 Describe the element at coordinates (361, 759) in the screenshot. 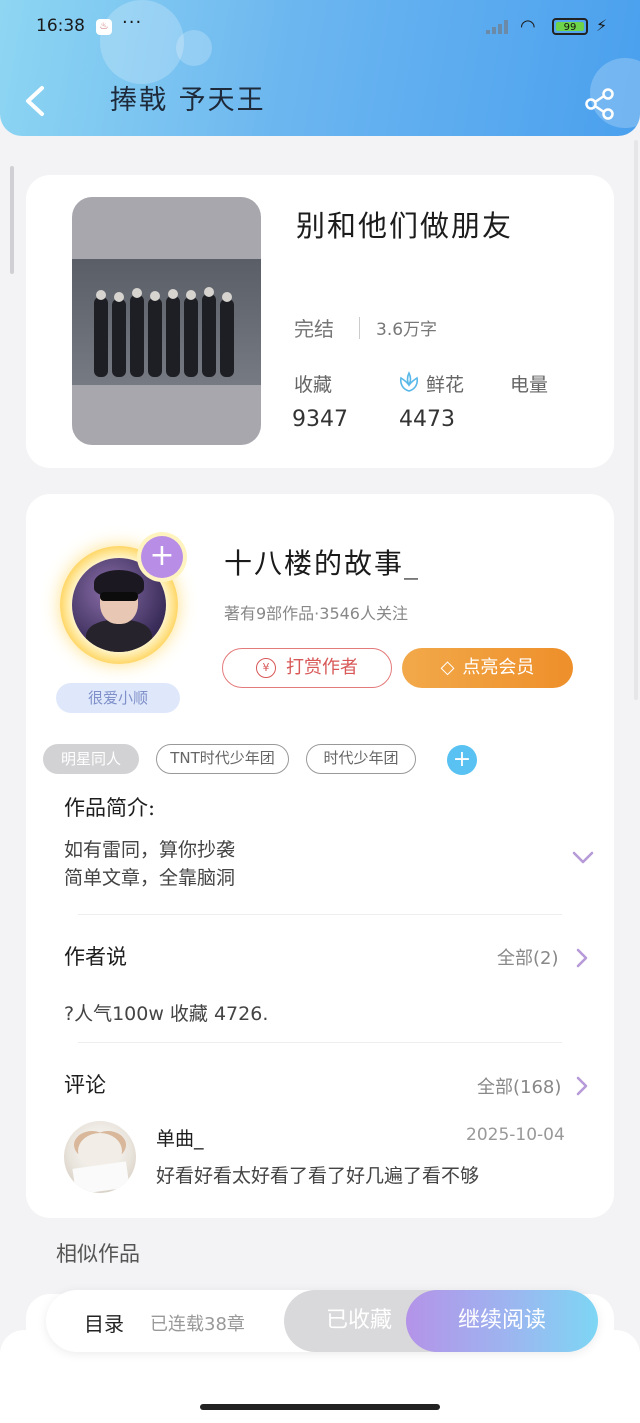

I see `tag-chip: 时代少年团` at that location.